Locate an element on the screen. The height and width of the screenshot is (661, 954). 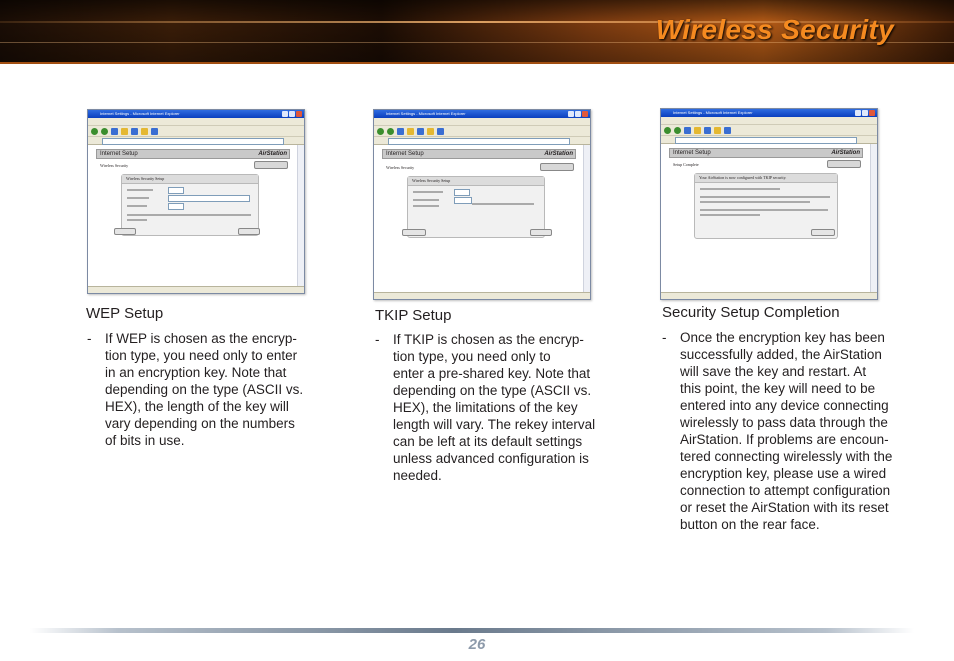
description-line: or reset the AirStation with its reset is located at coordinates (784, 507).